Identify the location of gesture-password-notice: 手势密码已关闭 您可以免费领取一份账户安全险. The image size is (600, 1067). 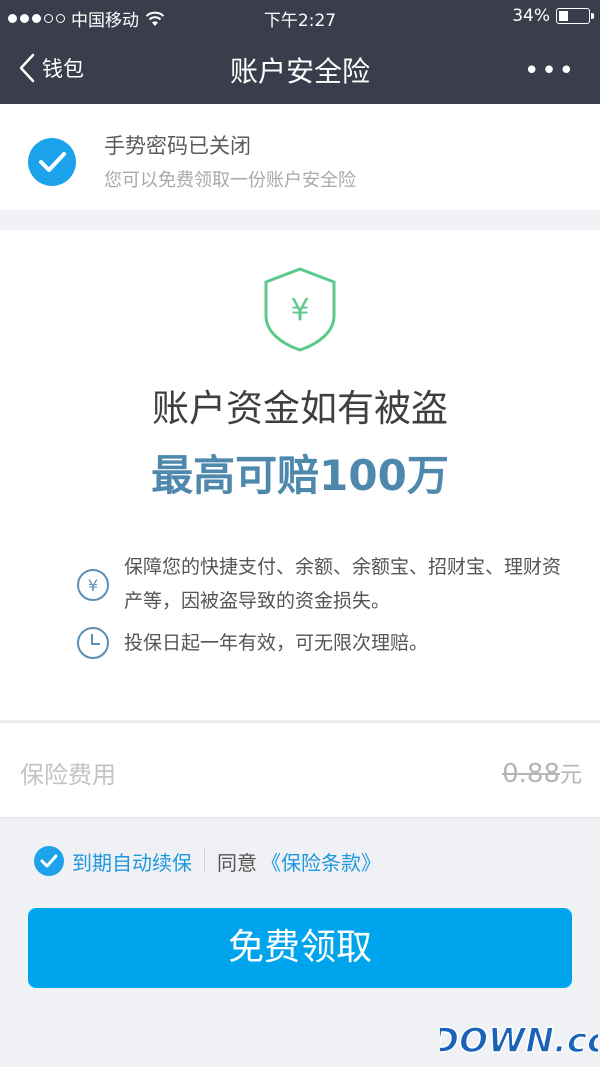
(300, 157).